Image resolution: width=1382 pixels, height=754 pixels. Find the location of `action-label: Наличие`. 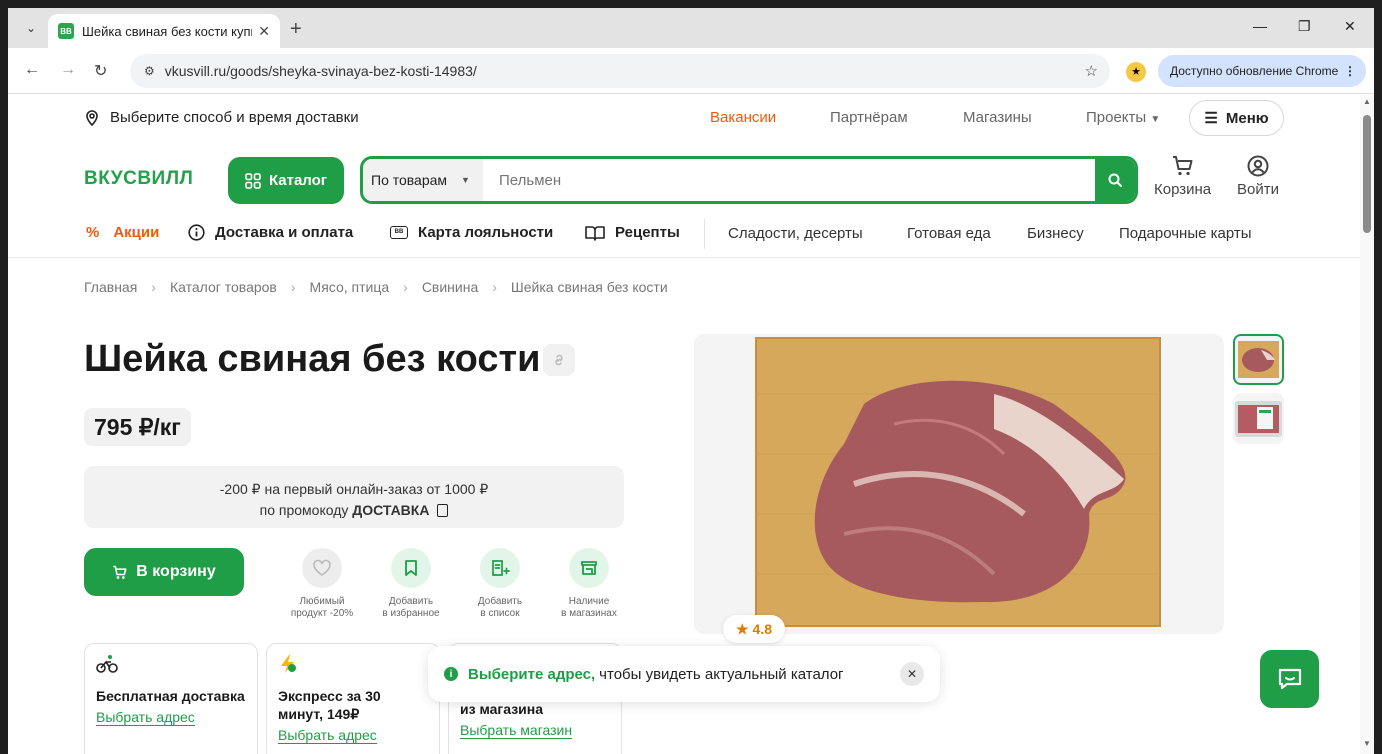

action-label: Наличие is located at coordinates (589, 601).